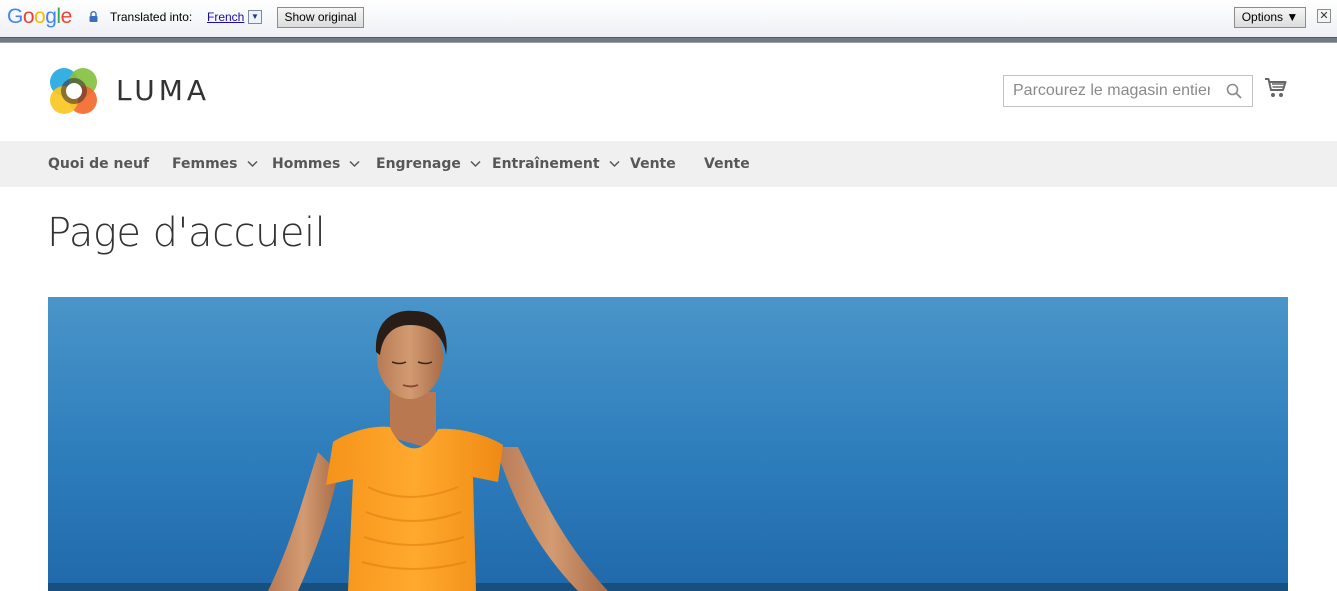 This screenshot has width=1337, height=591. Describe the element at coordinates (186, 233) in the screenshot. I see `page-title: Page d'accueil` at that location.